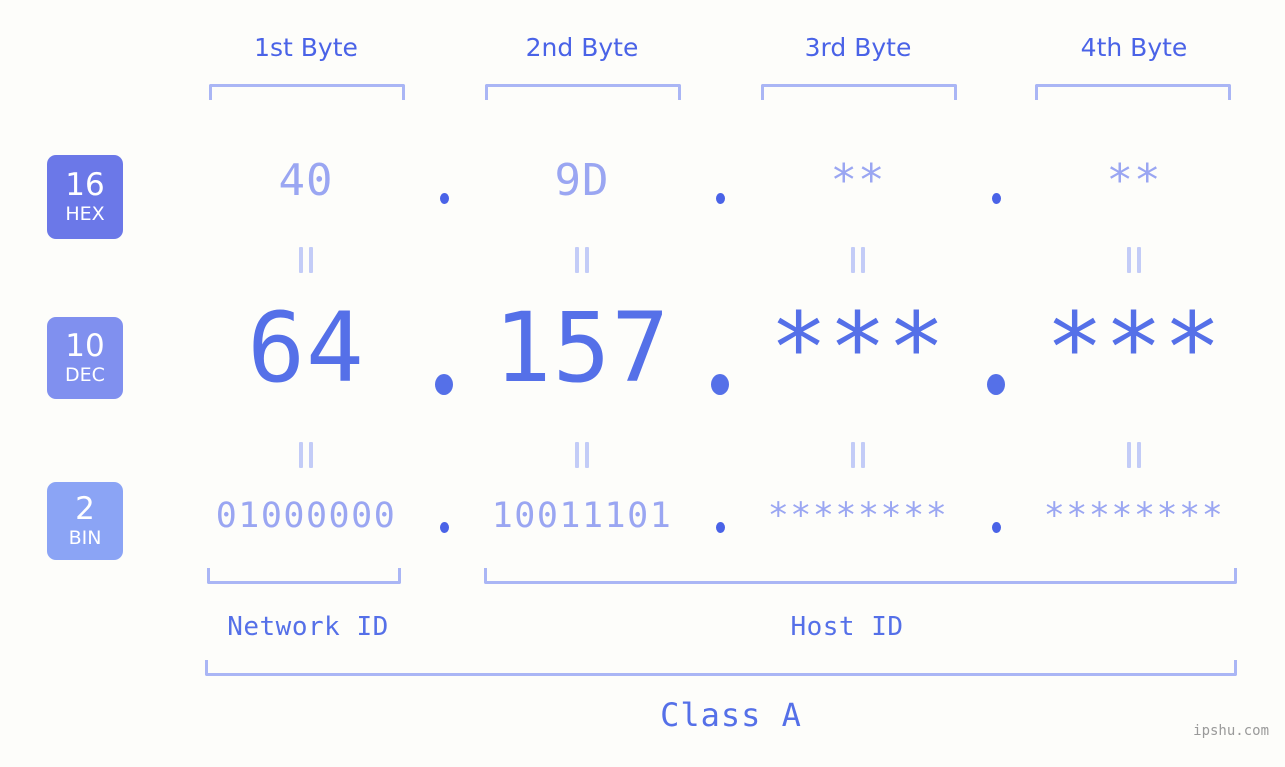 The width and height of the screenshot is (1285, 767). Describe the element at coordinates (306, 348) in the screenshot. I see `dec-byte-1: 64` at that location.